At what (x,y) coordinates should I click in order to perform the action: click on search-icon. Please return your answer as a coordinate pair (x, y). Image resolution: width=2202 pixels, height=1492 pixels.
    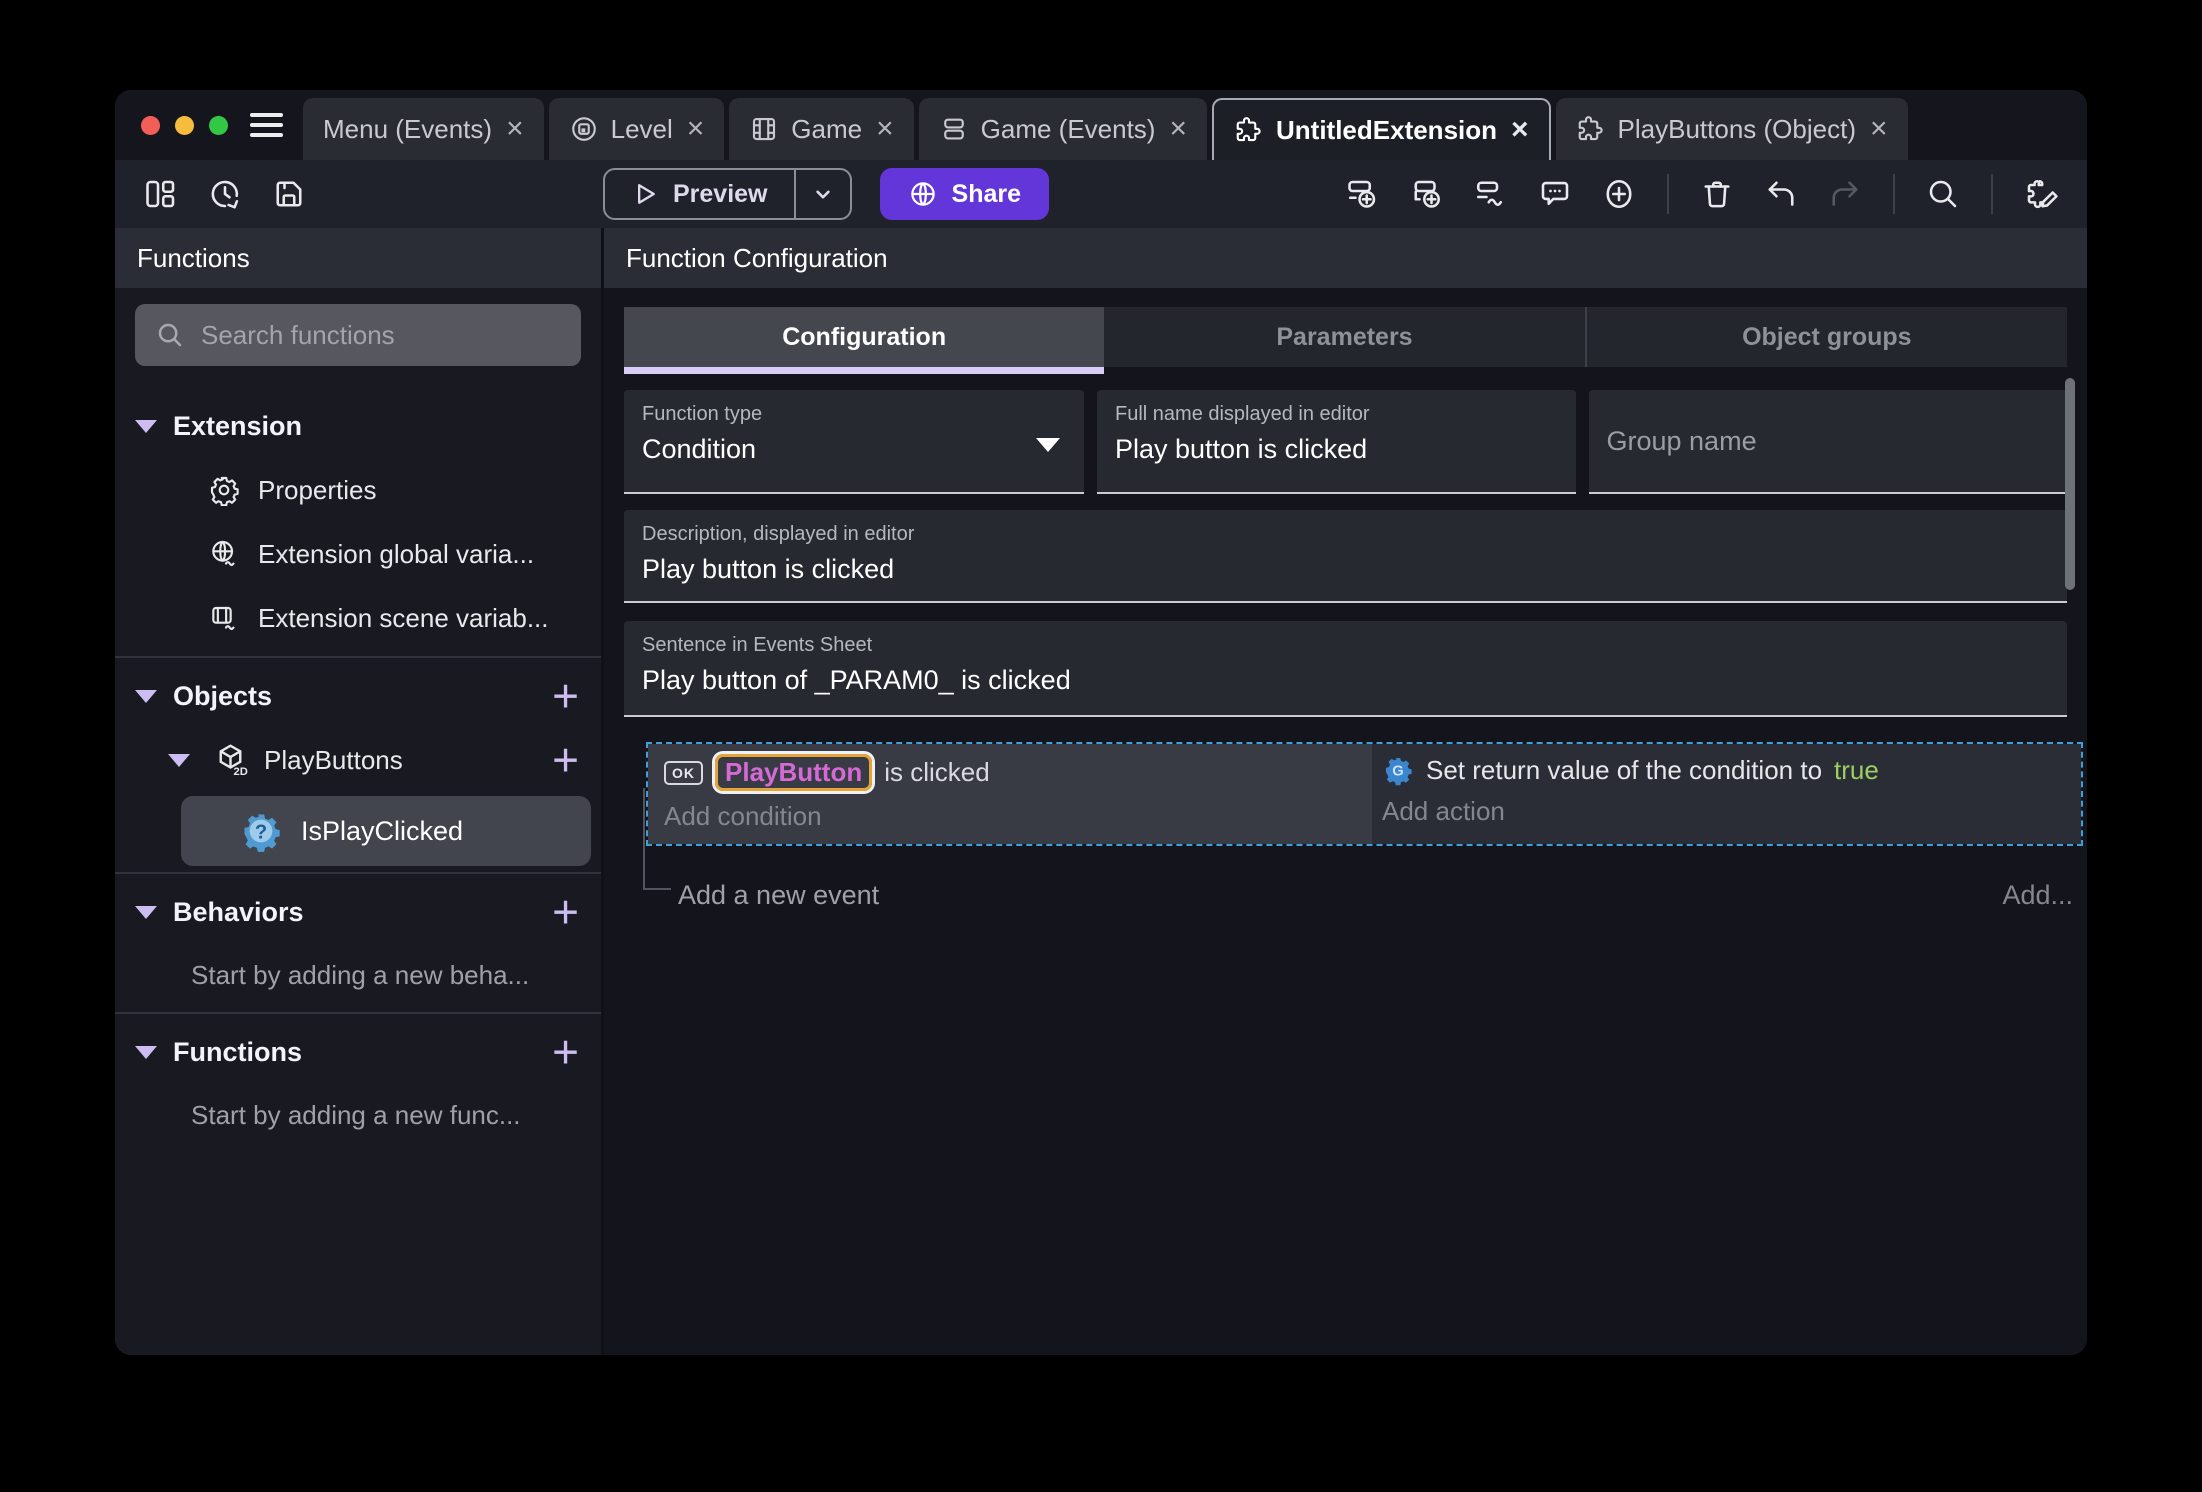
    Looking at the image, I should click on (1943, 194).